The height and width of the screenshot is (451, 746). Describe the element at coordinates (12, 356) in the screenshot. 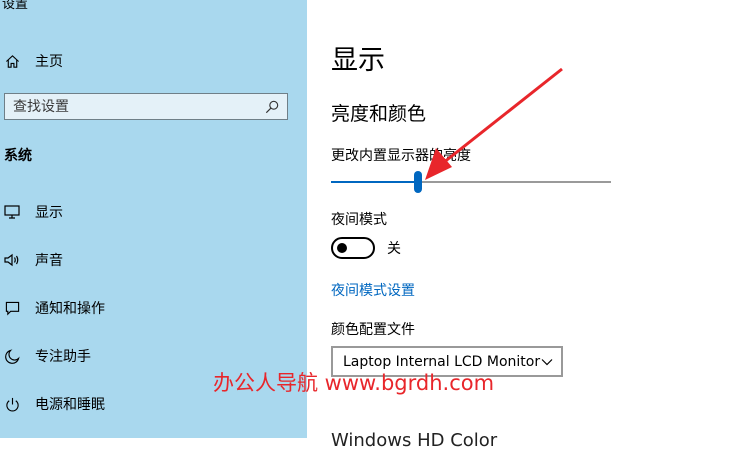

I see `moon-icon` at that location.